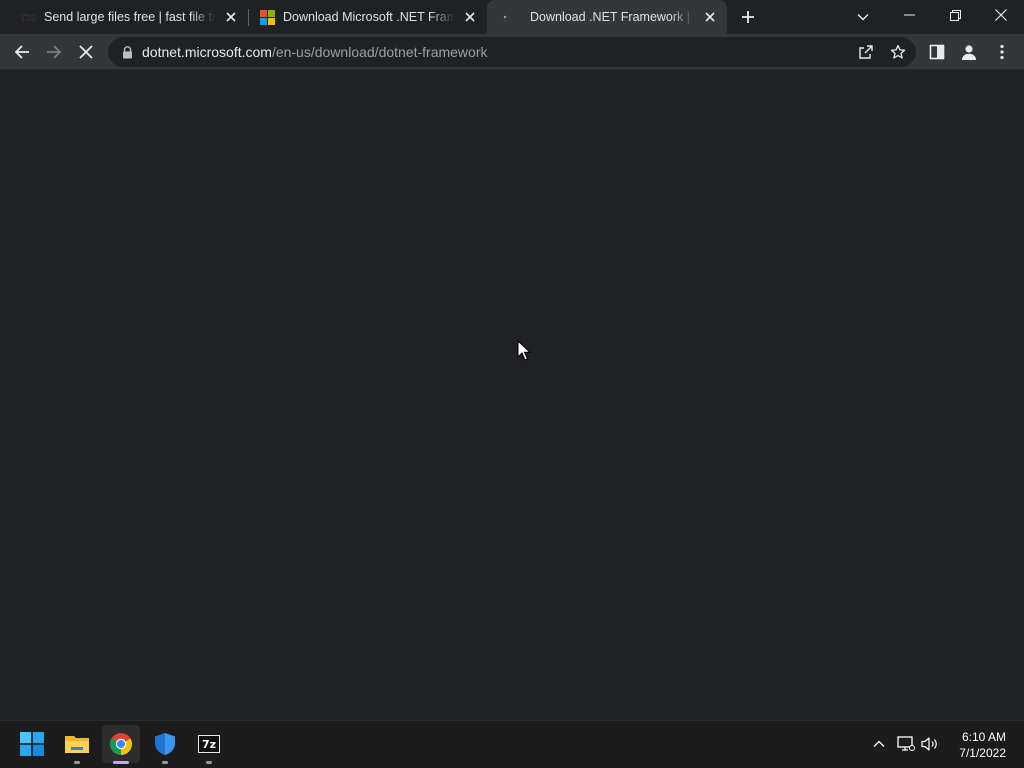  I want to click on new-tab-button, so click(748, 17).